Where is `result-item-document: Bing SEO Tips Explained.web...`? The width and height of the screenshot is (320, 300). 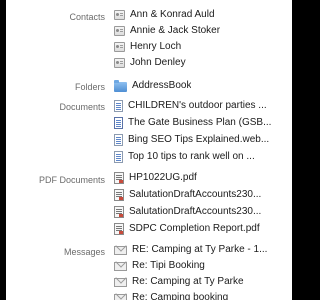 result-item-document: Bing SEO Tips Explained.web... is located at coordinates (203, 140).